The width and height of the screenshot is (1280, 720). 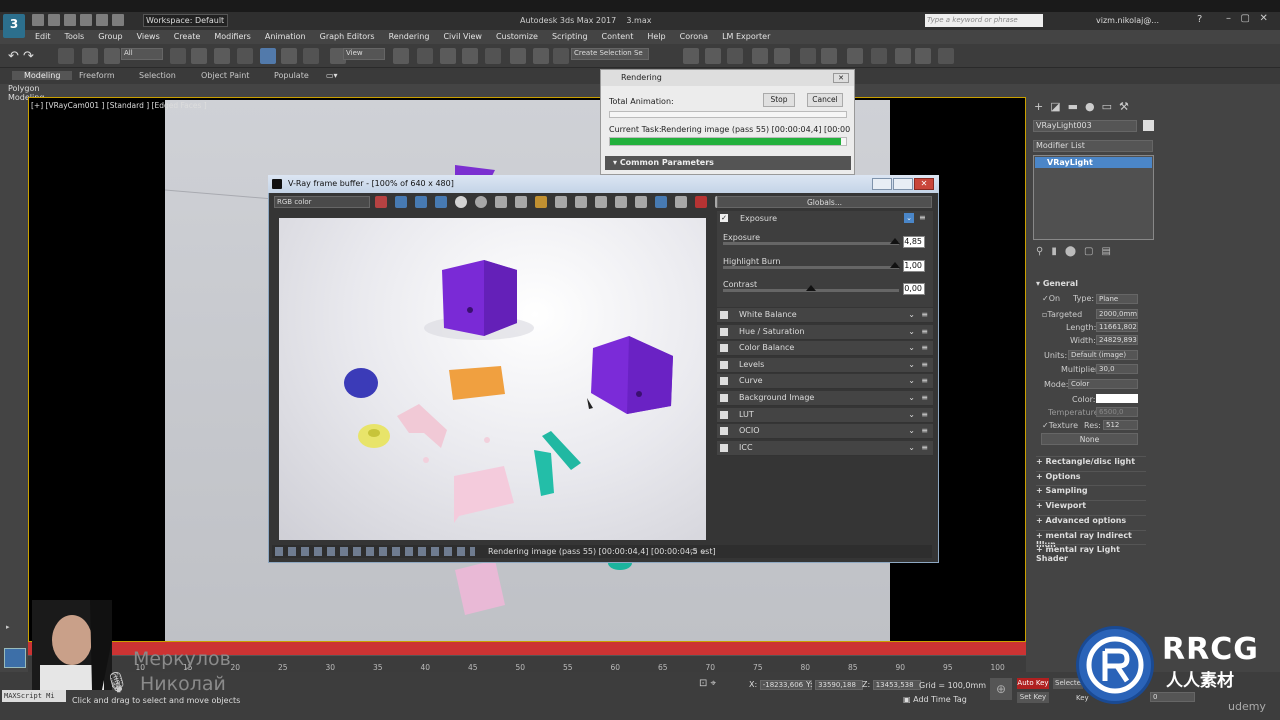 What do you see at coordinates (86, 20) in the screenshot?
I see `undo-icon` at bounding box center [86, 20].